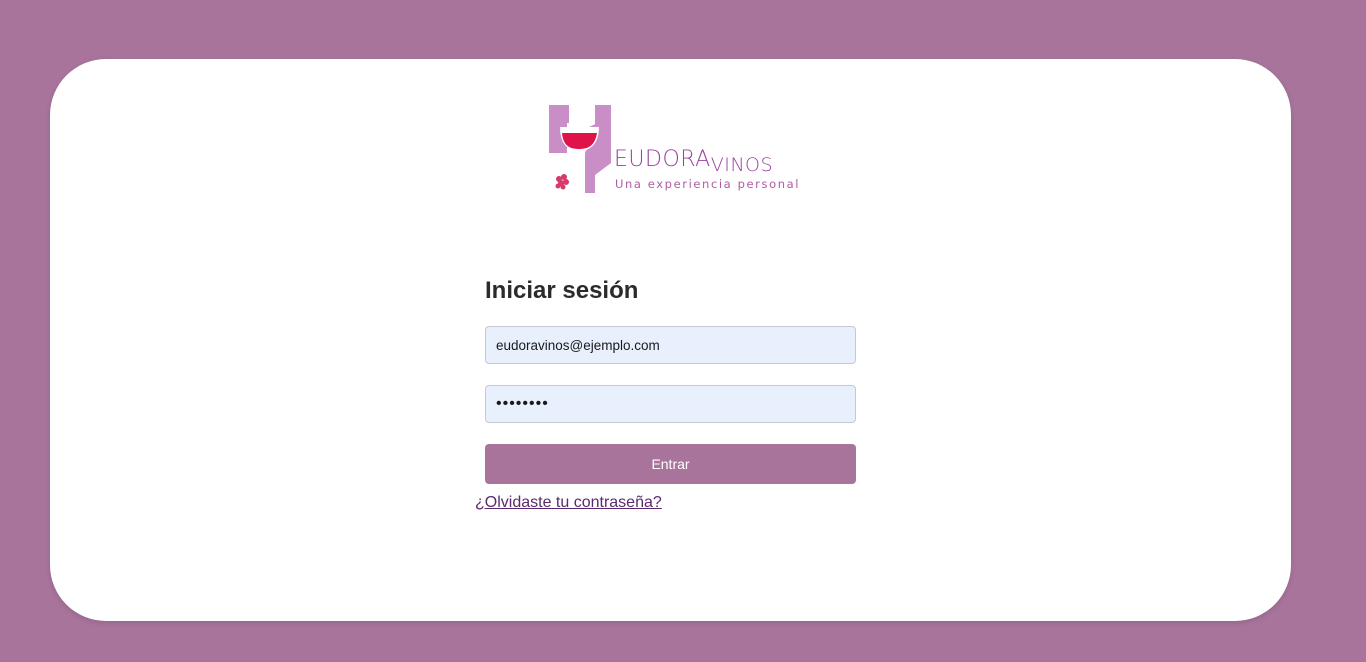 Image resolution: width=1366 pixels, height=662 pixels. I want to click on brand-name: EUDORAVINOS, so click(693, 161).